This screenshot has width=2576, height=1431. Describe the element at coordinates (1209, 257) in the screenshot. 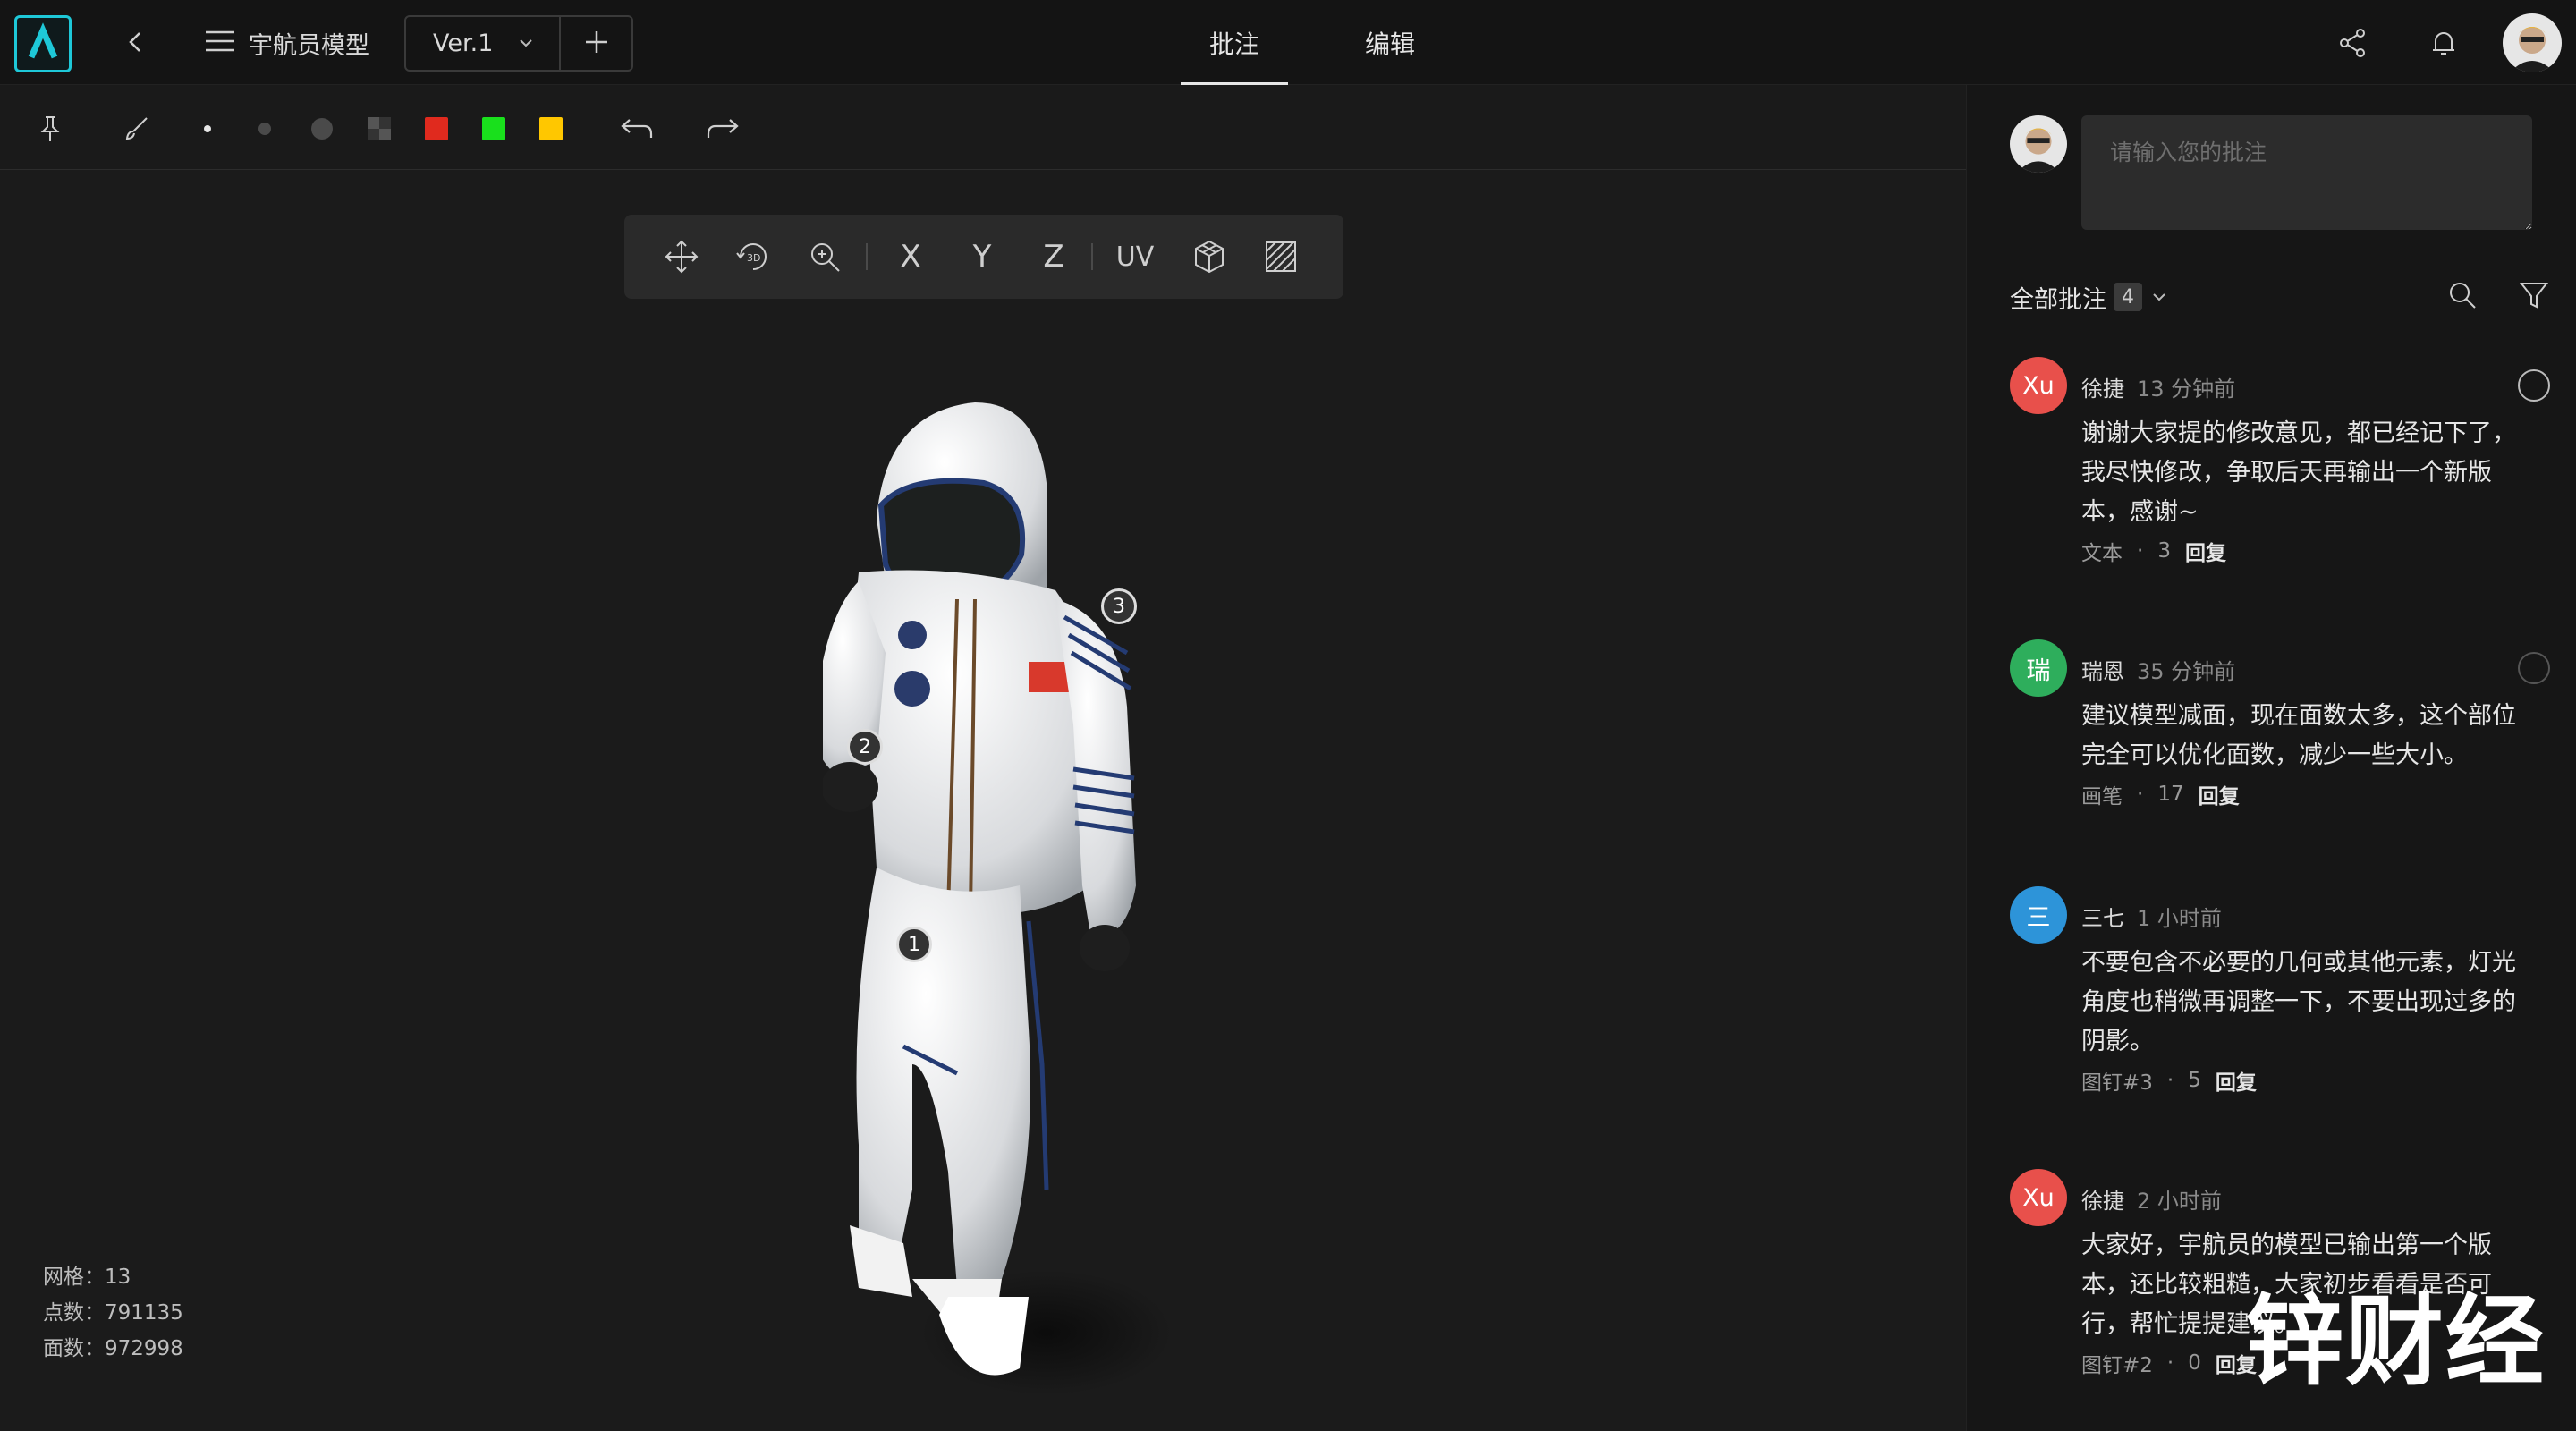

I see `cube-icon` at that location.